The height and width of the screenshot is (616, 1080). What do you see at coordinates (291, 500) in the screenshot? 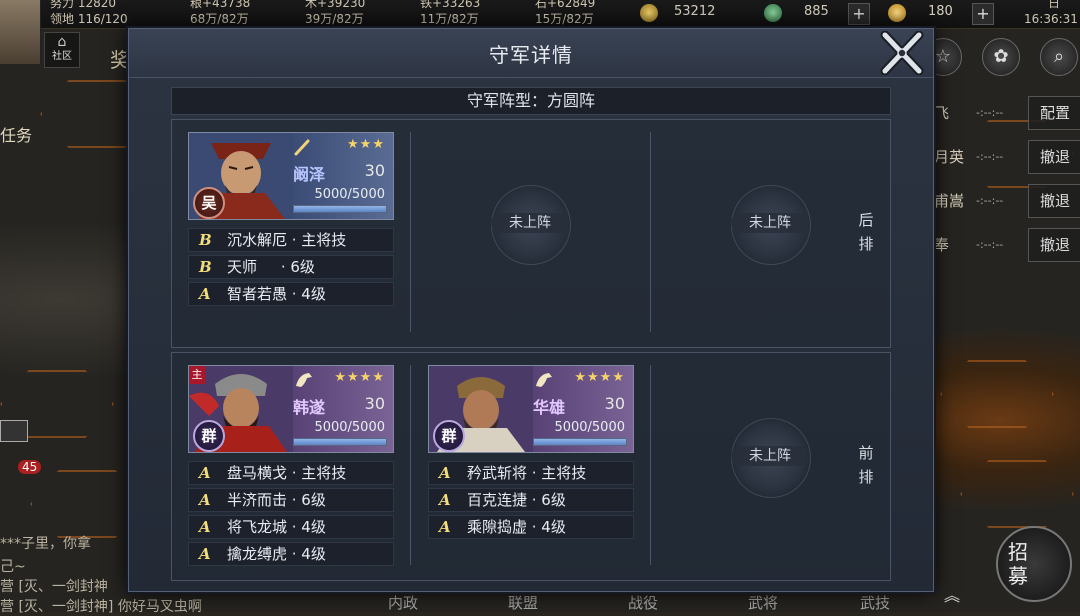
I see `skill-row: A 半济而击 · 6级` at bounding box center [291, 500].